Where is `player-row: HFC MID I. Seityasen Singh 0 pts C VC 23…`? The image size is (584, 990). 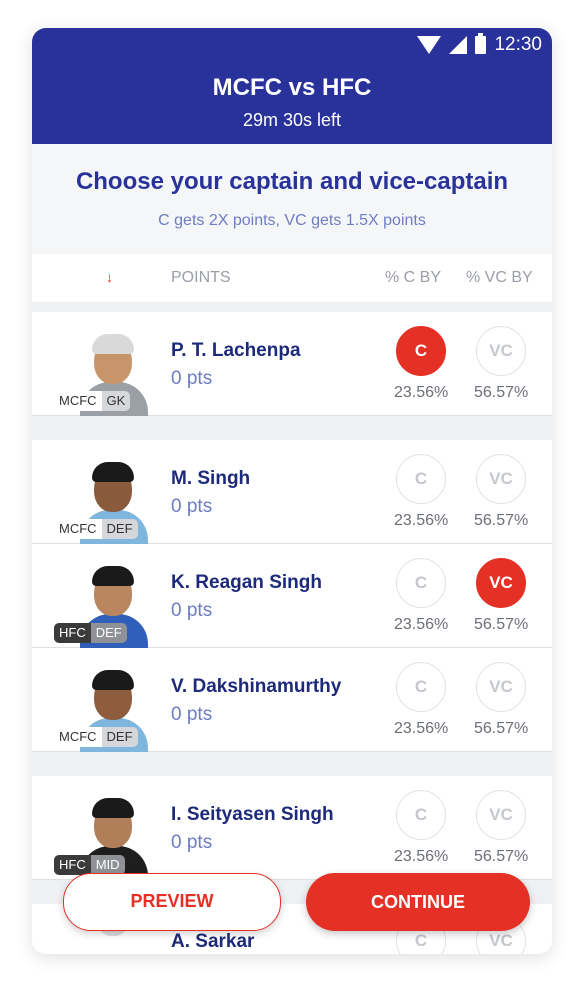
player-row: HFC MID I. Seityasen Singh 0 pts C VC 23… is located at coordinates (292, 828).